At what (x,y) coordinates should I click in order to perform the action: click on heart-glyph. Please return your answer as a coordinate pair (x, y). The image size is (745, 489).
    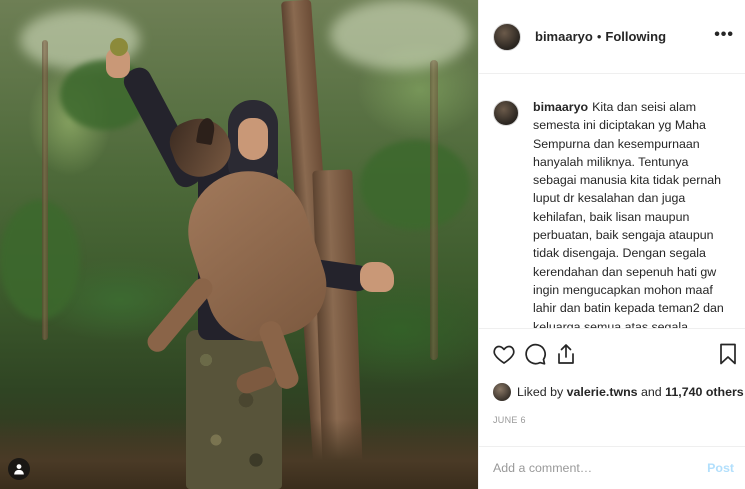
    Looking at the image, I should click on (504, 354).